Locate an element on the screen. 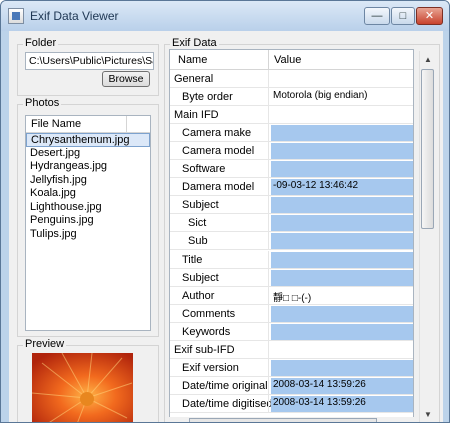 The height and width of the screenshot is (423, 450). exif-row: Author 靜□ □-(-) is located at coordinates (291, 295).